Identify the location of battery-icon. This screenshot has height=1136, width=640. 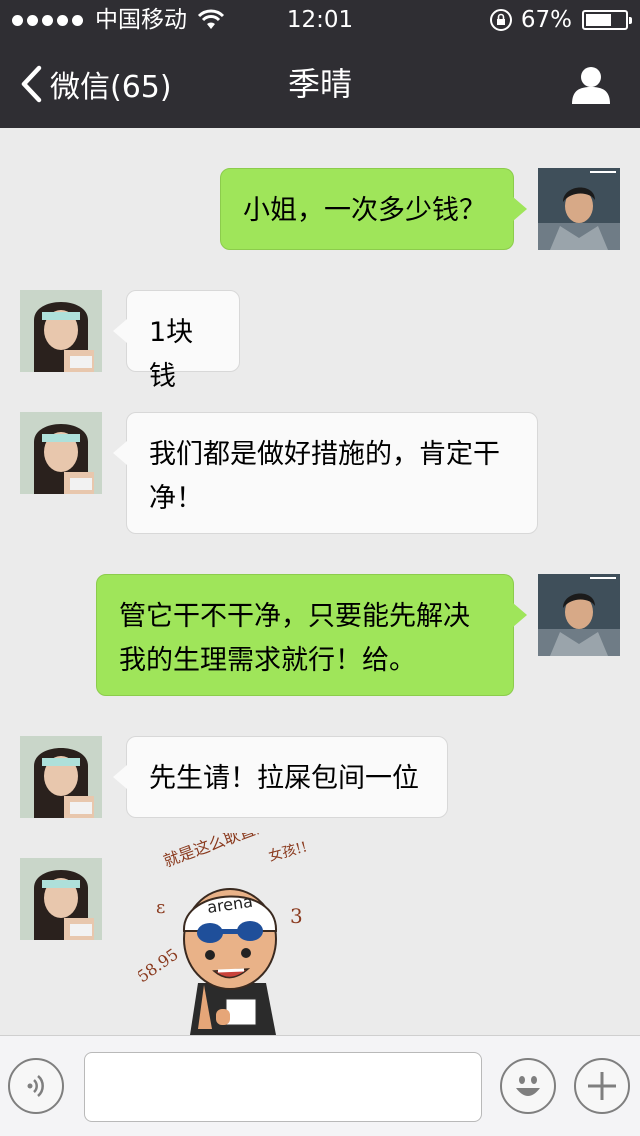
(607, 20).